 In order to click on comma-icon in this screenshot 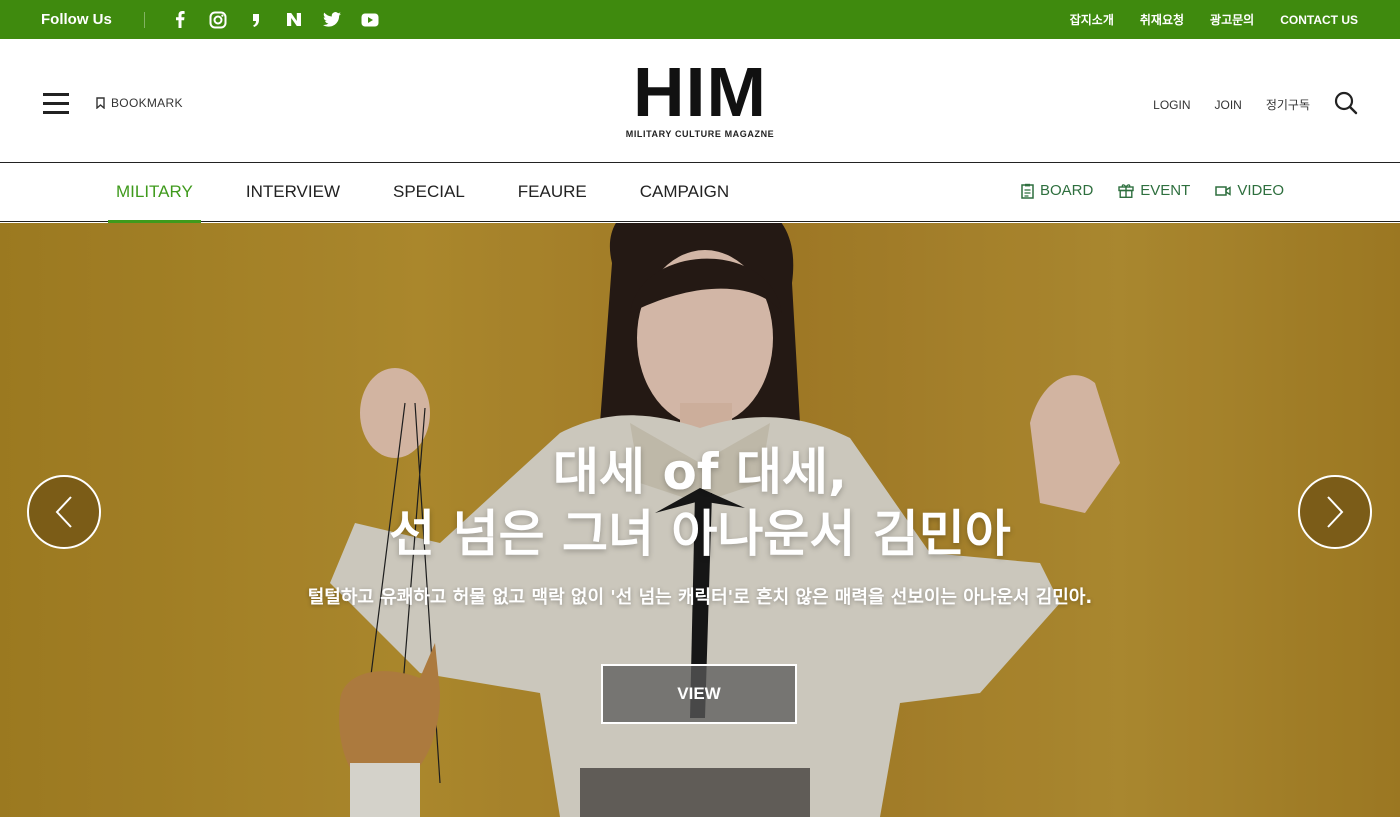, I will do `click(256, 20)`.